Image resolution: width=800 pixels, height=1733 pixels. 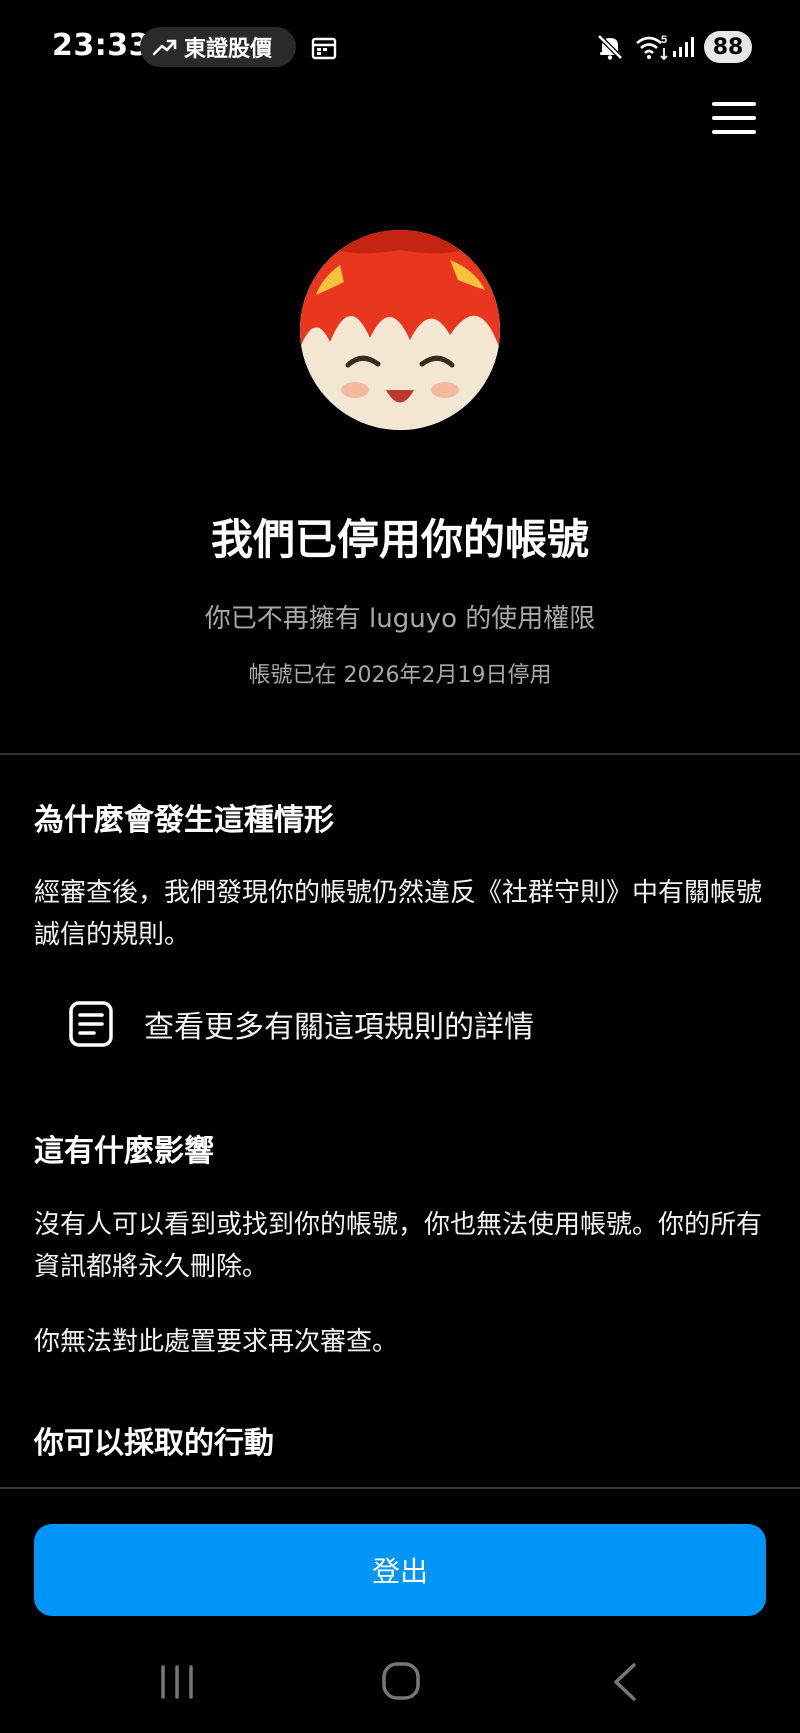 What do you see at coordinates (324, 48) in the screenshot?
I see `calendar-icon` at bounding box center [324, 48].